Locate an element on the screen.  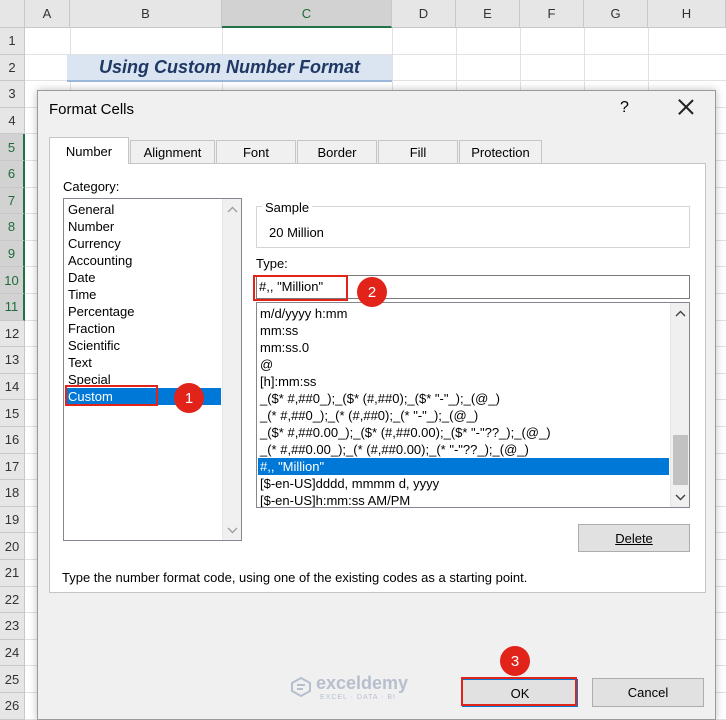
step-badge-2: 2 is located at coordinates (372, 292).